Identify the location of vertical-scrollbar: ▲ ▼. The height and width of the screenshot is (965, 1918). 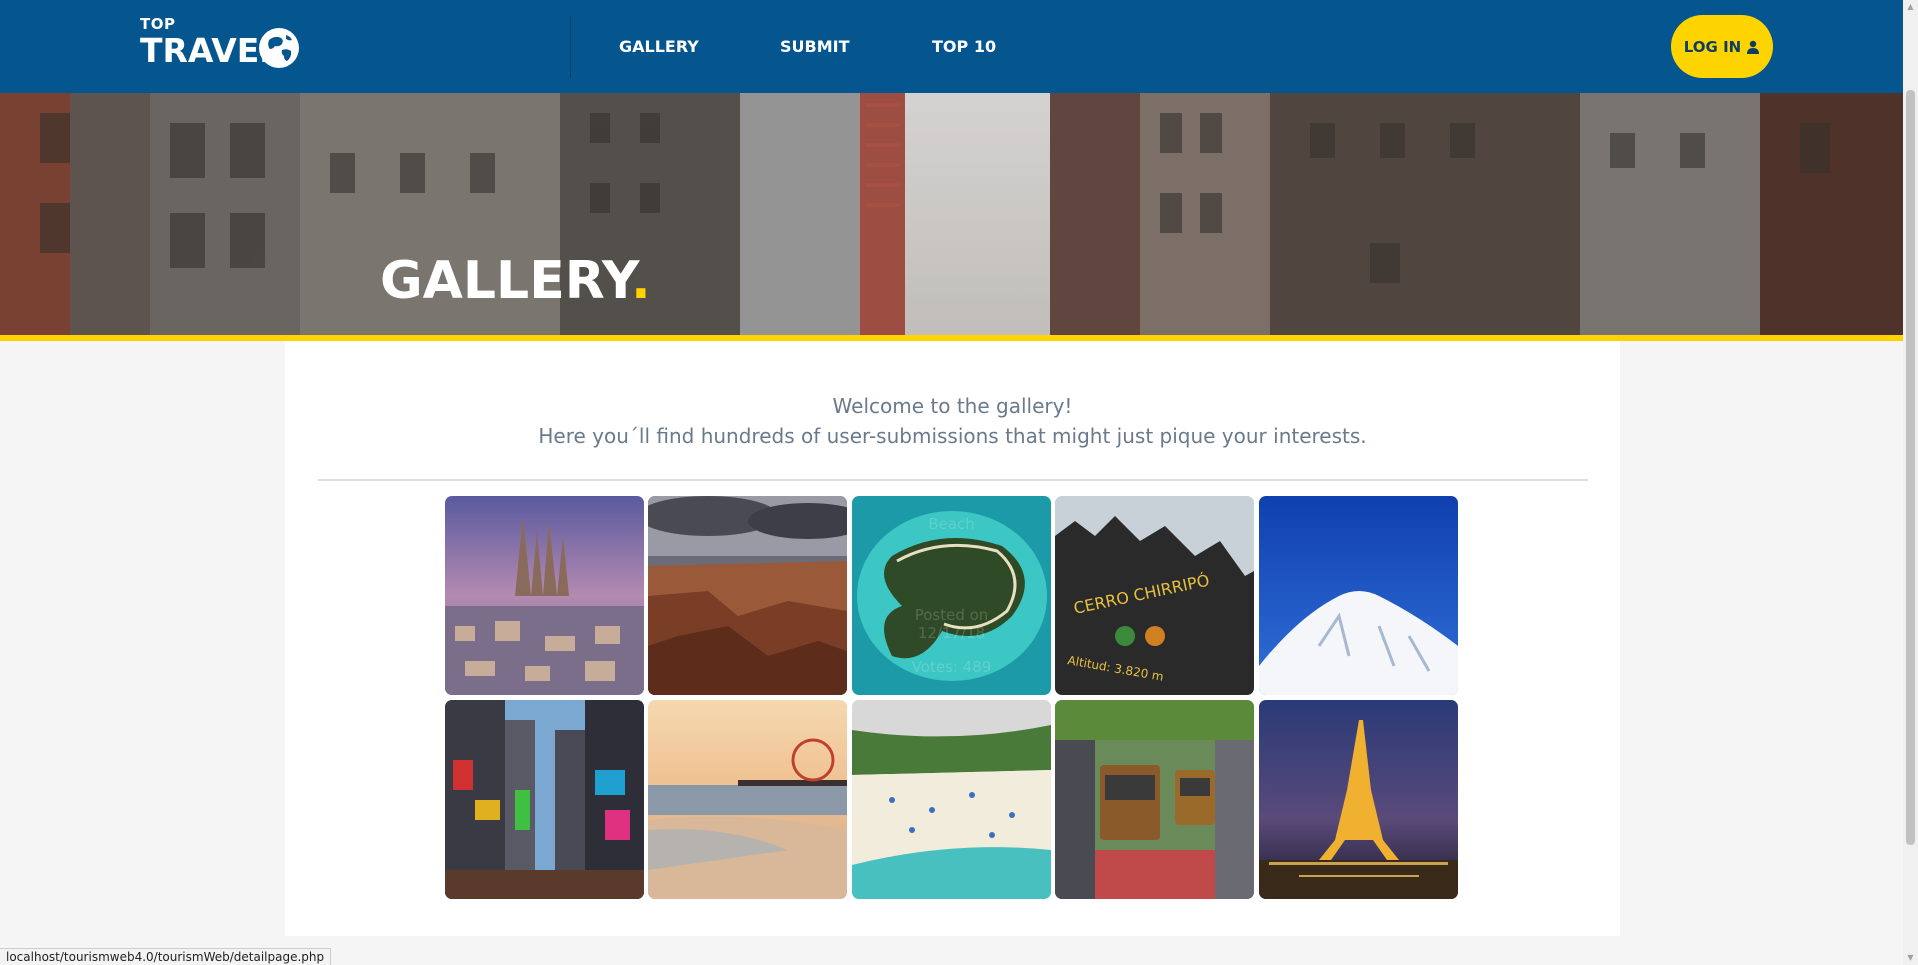
(1910, 482).